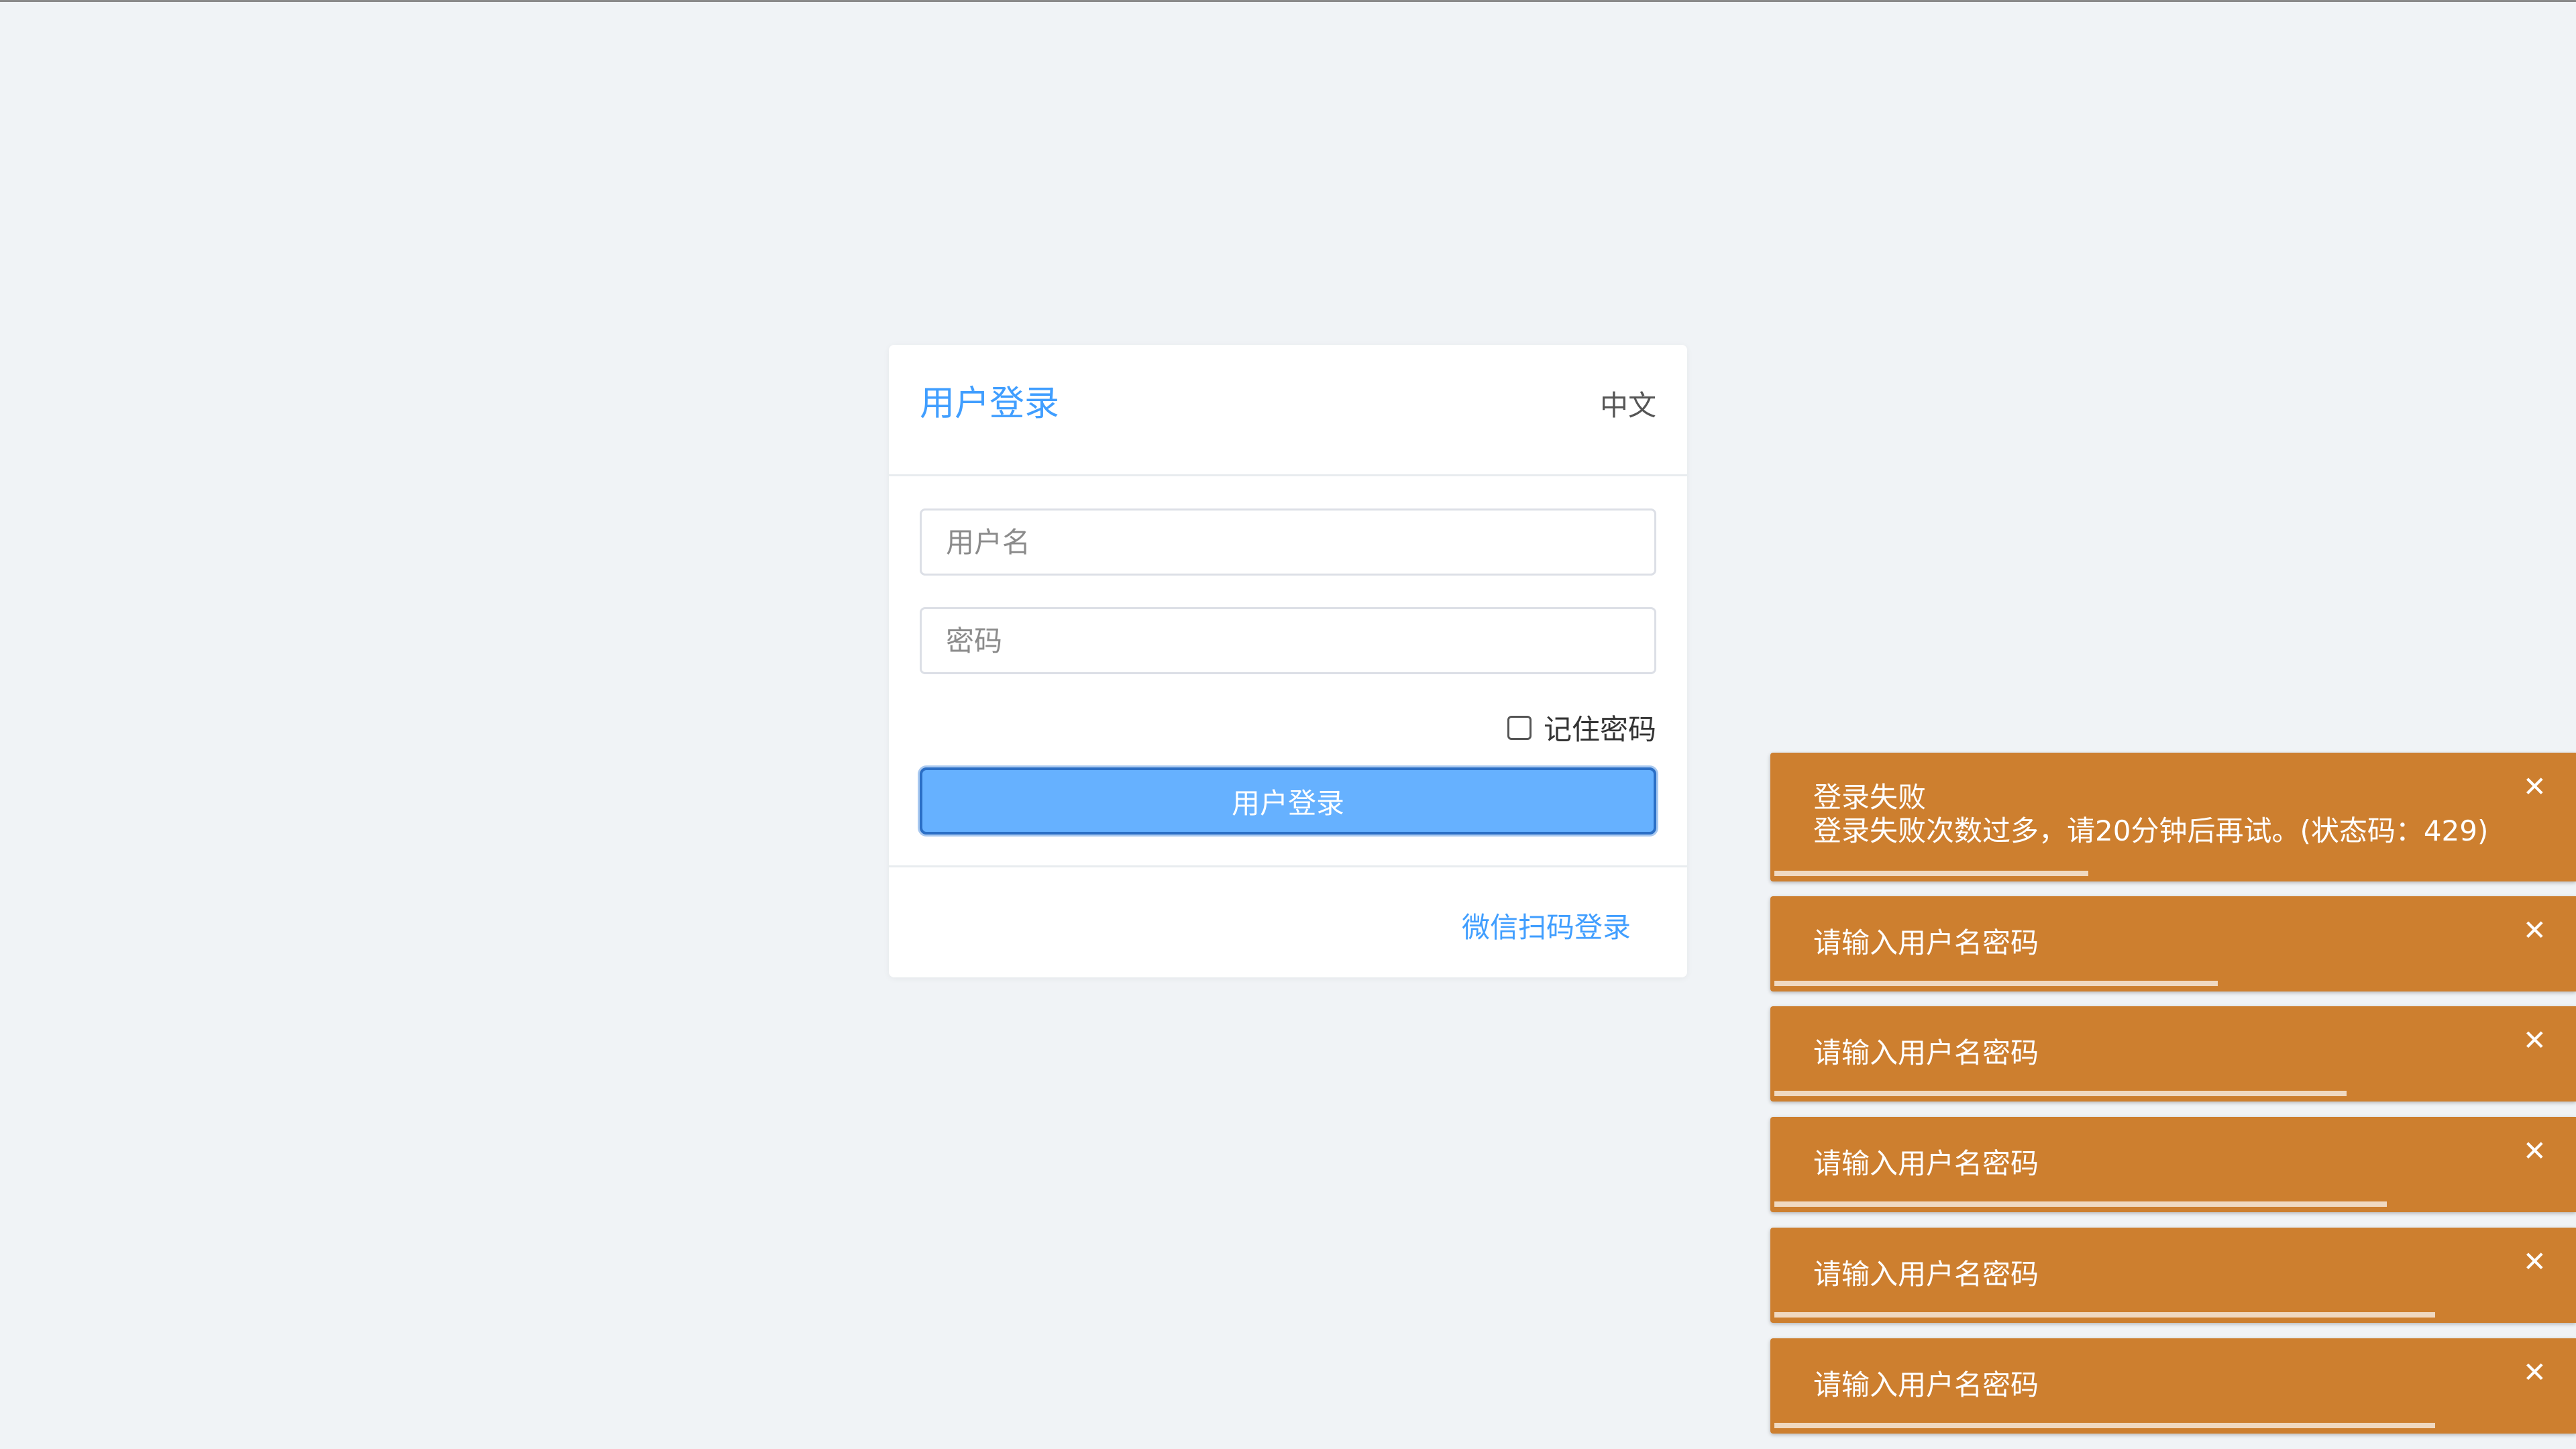  I want to click on login-card-footer: 微信扫码登录, so click(1288, 921).